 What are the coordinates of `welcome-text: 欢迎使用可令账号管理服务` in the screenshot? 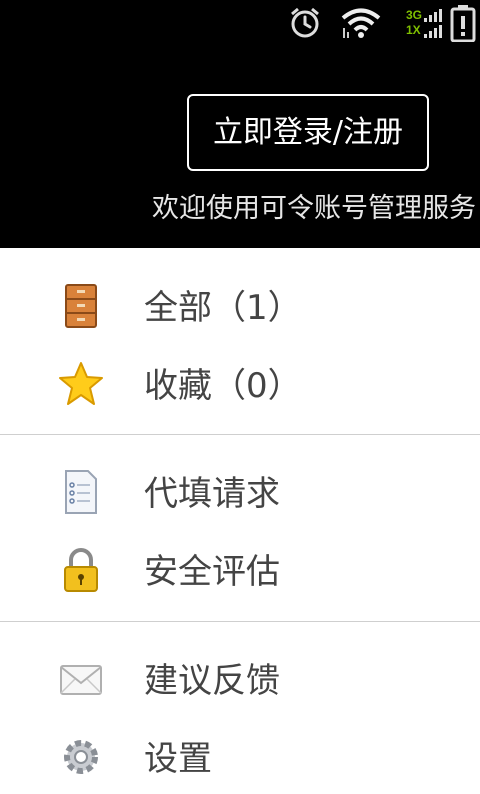 It's located at (314, 208).